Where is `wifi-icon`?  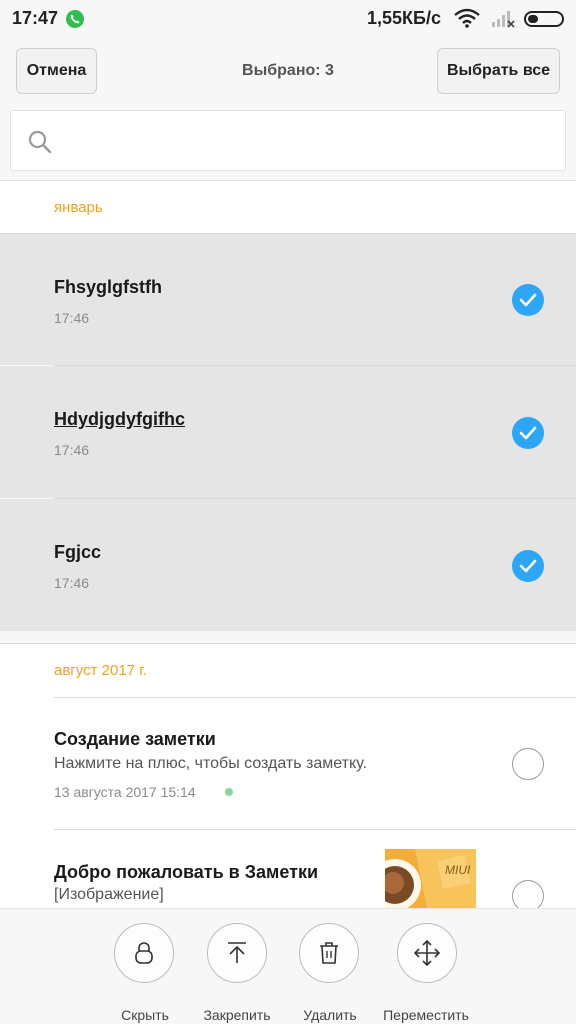 wifi-icon is located at coordinates (467, 18).